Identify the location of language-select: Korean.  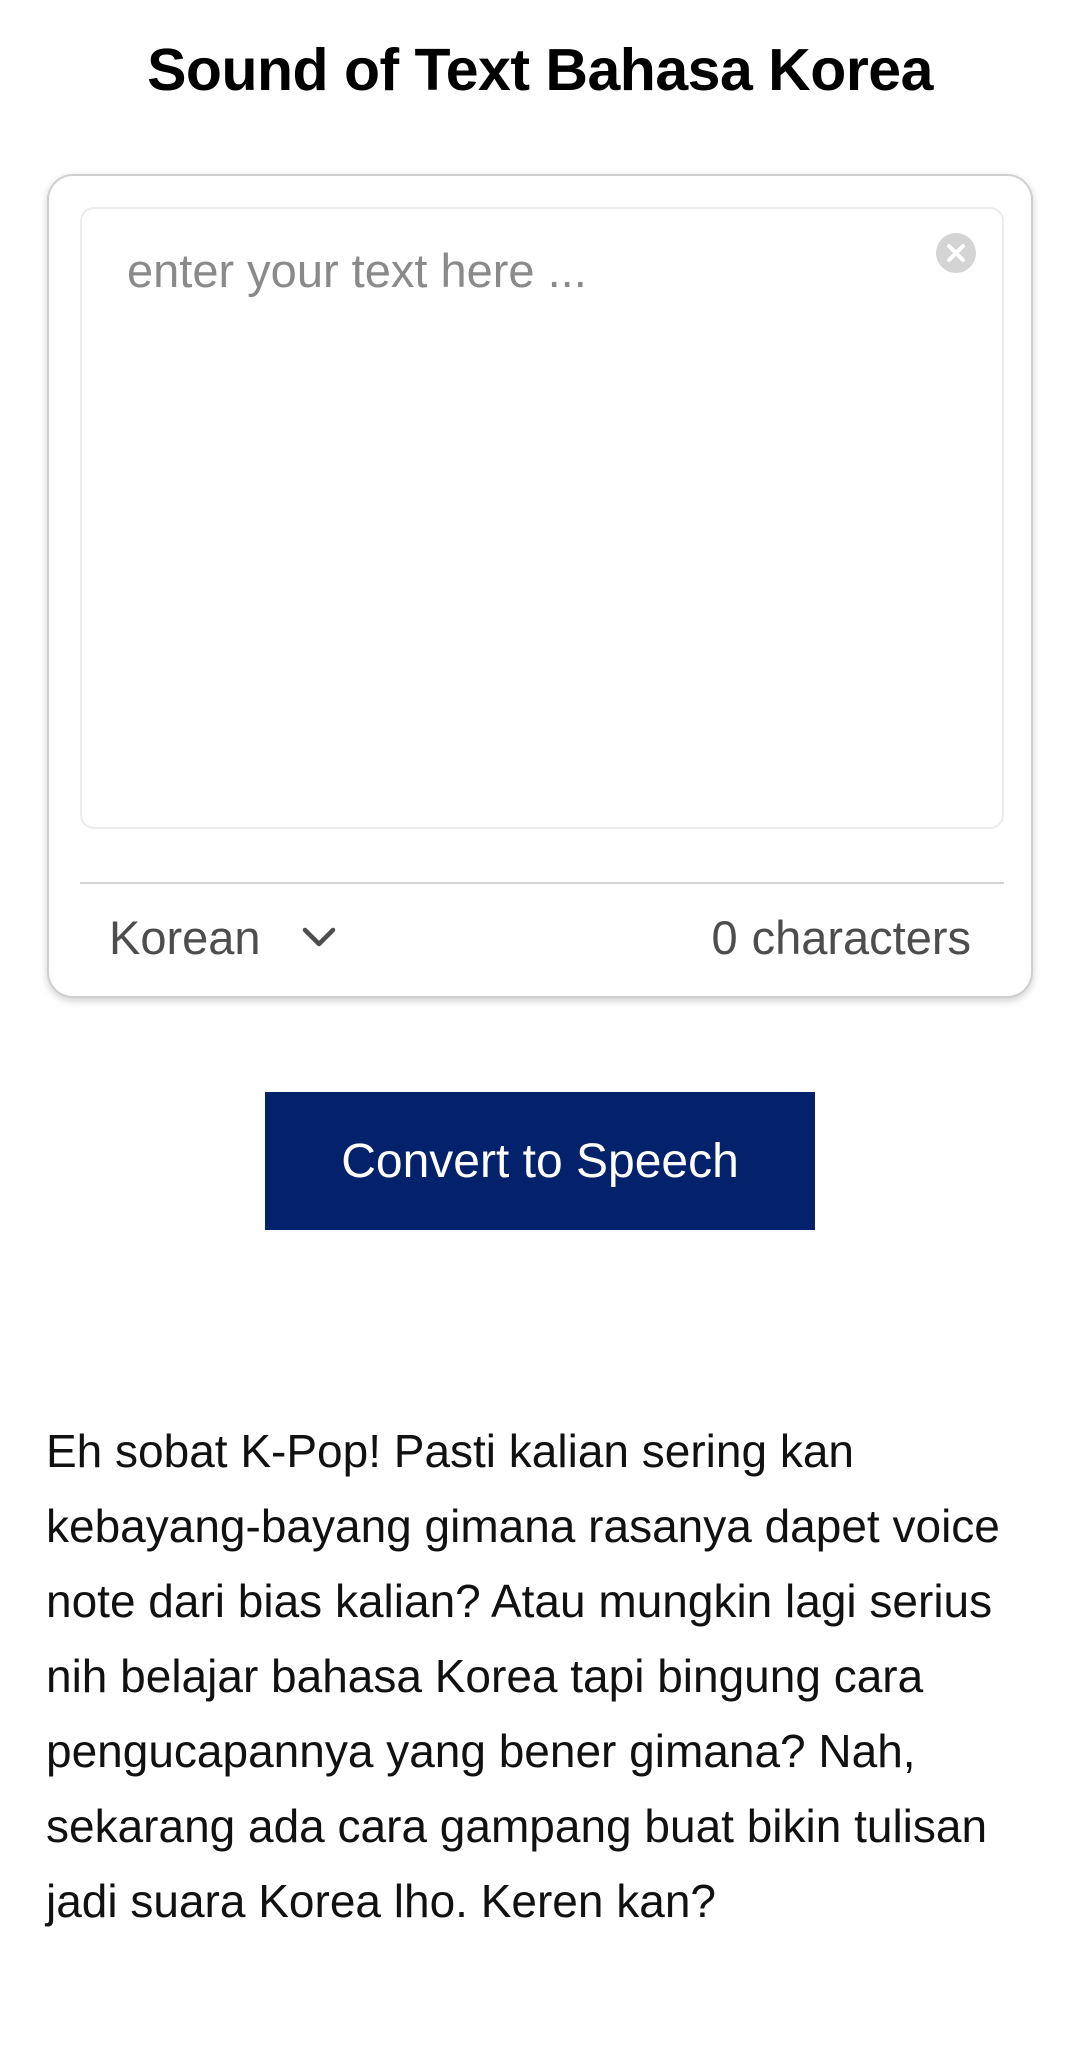
(223, 937).